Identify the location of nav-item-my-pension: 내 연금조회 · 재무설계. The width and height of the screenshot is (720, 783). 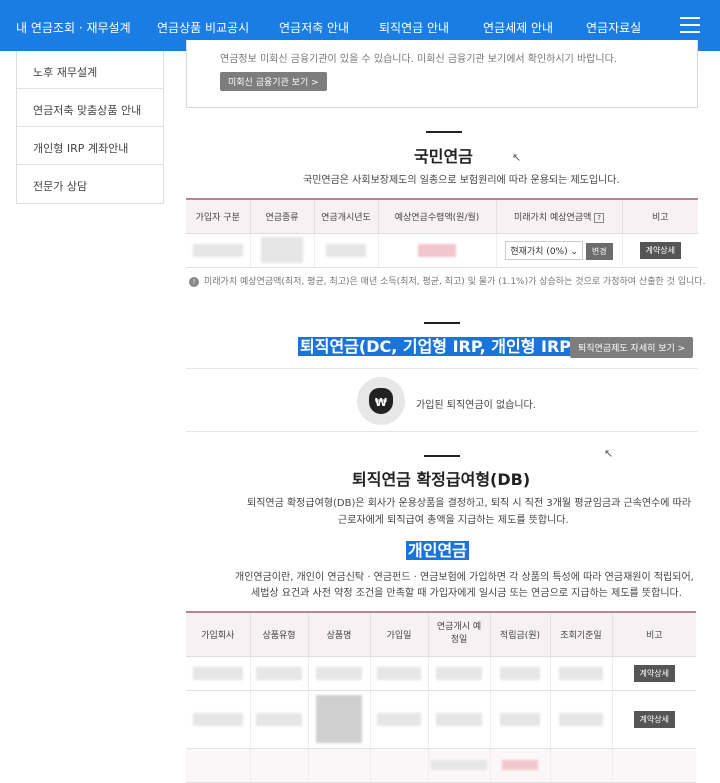
(73, 27).